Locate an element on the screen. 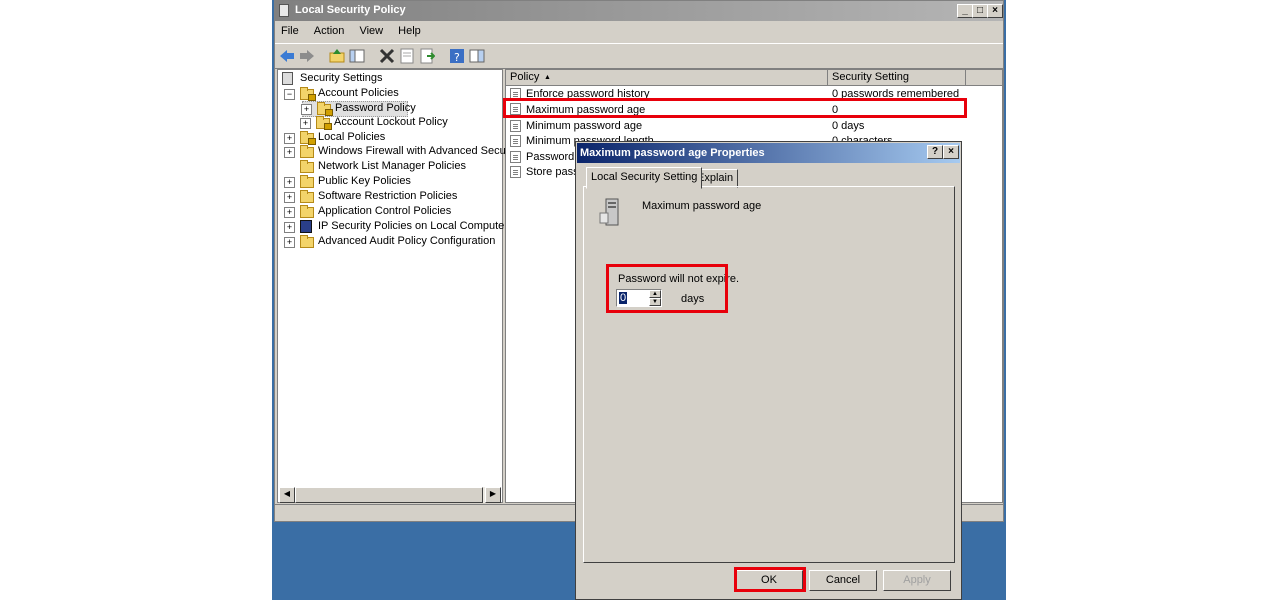 The width and height of the screenshot is (1280, 600). scroll-thumb is located at coordinates (389, 495).